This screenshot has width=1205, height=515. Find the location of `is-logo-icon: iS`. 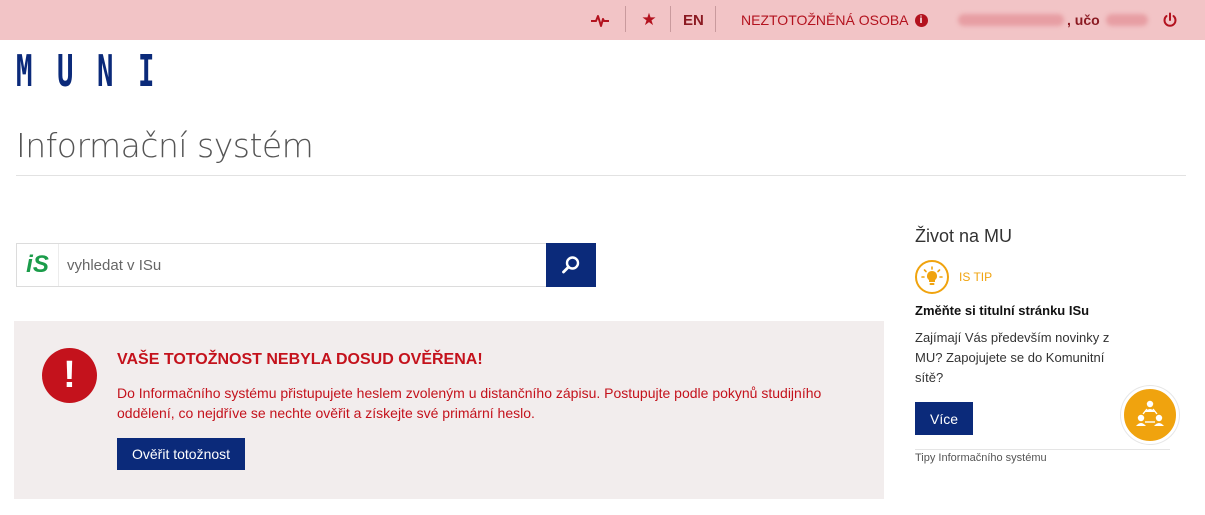

is-logo-icon: iS is located at coordinates (38, 265).